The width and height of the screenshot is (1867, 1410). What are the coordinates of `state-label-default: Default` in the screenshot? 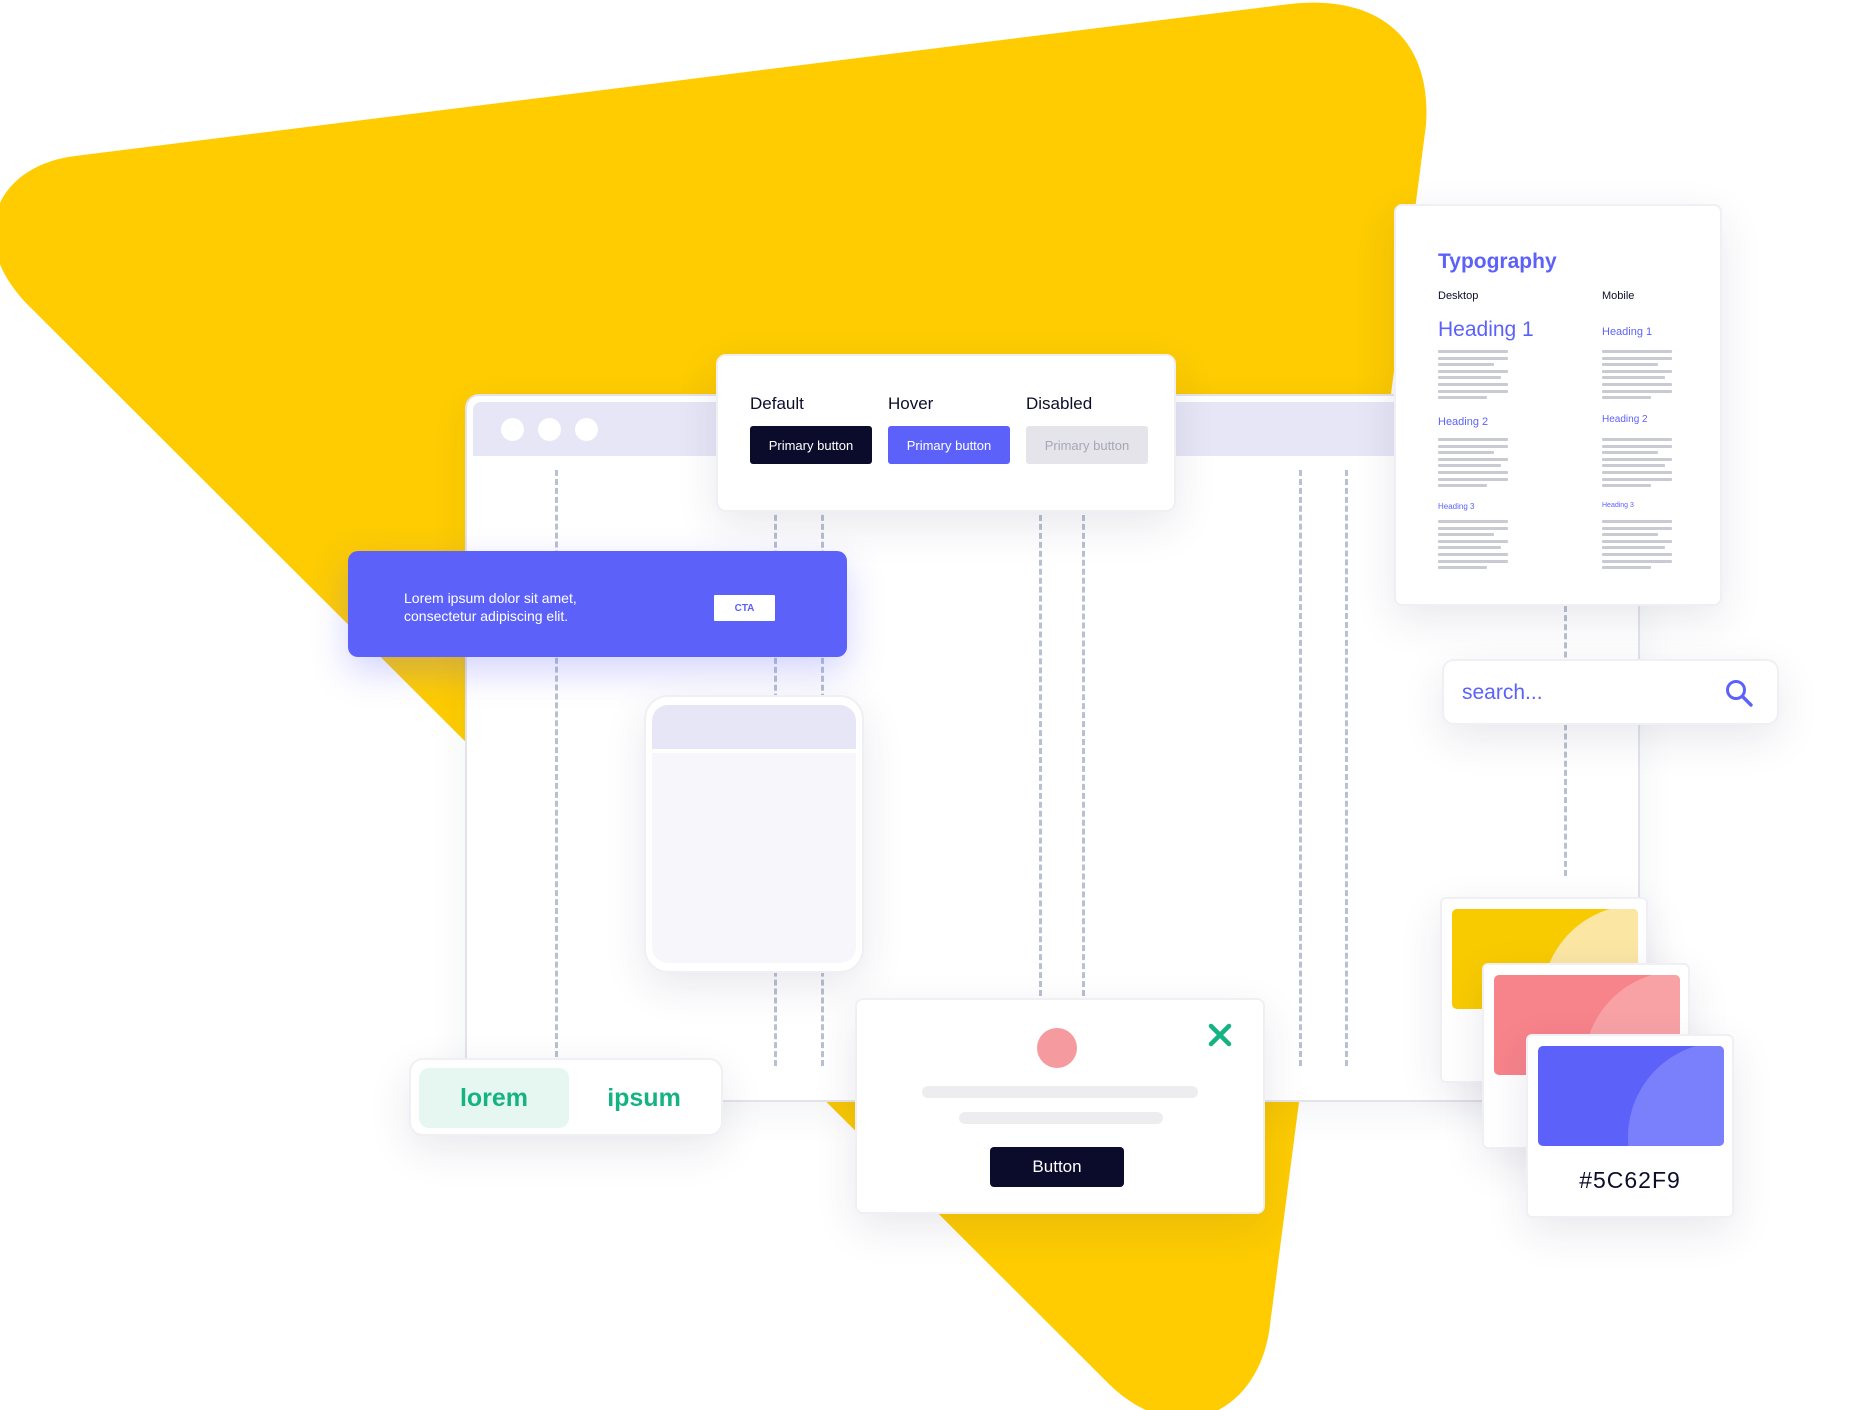 It's located at (777, 403).